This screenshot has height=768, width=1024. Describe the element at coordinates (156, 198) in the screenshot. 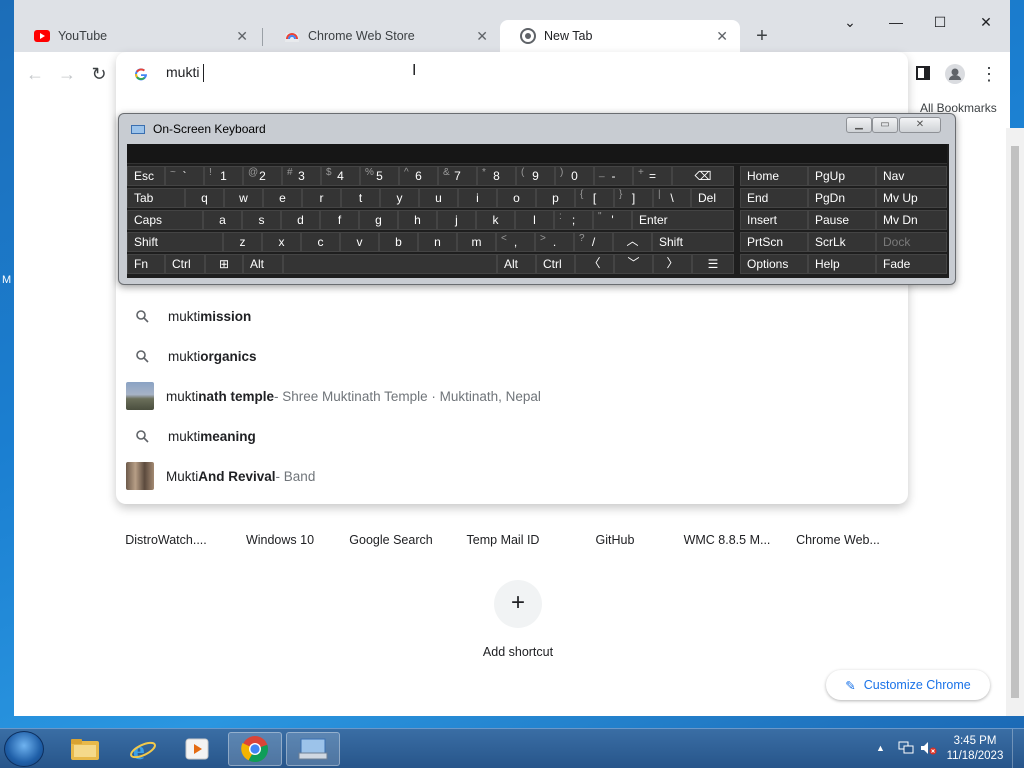

I see `key-tab: Tab` at that location.